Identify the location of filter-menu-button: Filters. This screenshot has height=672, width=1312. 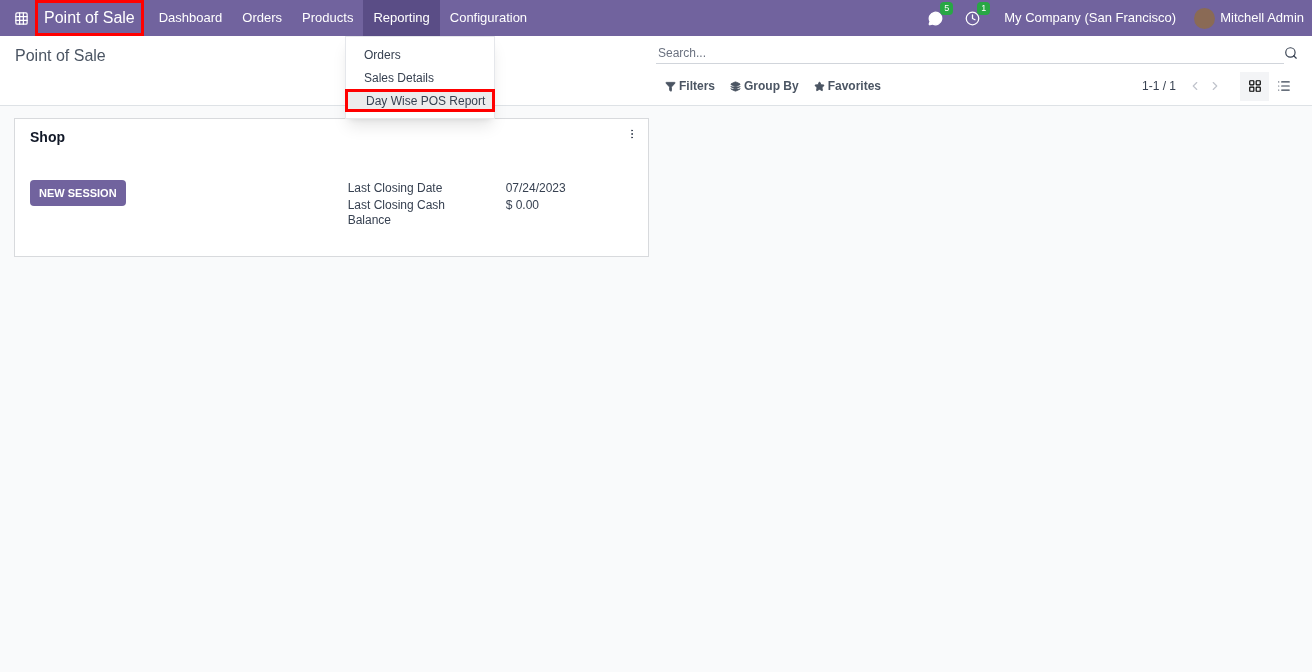
(690, 86).